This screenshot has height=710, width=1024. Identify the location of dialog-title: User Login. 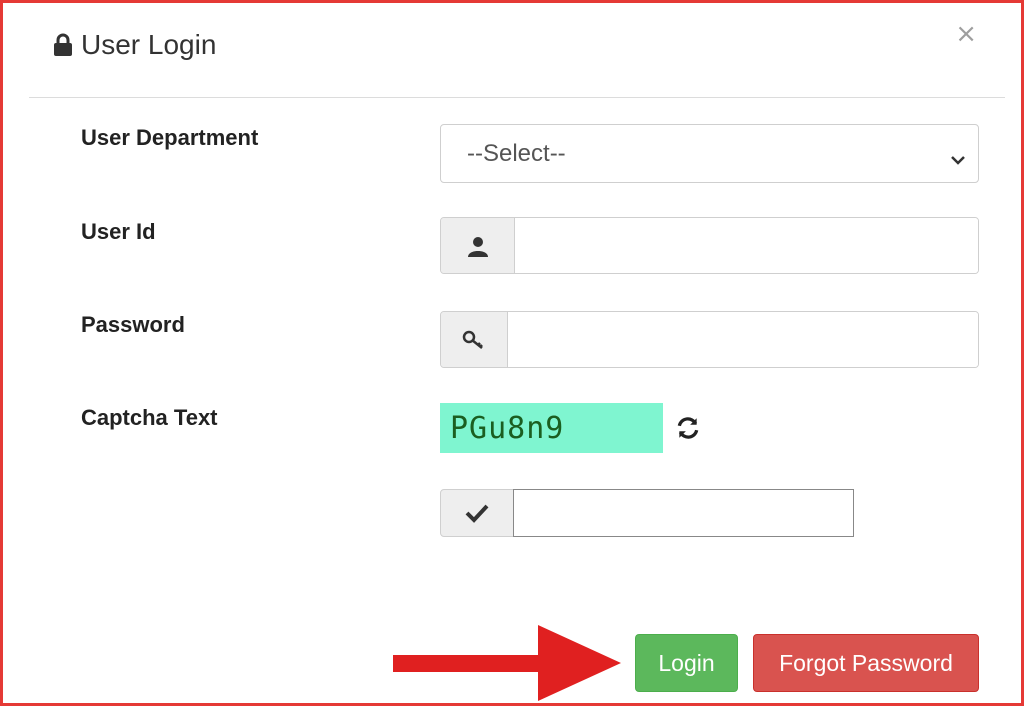
(149, 44).